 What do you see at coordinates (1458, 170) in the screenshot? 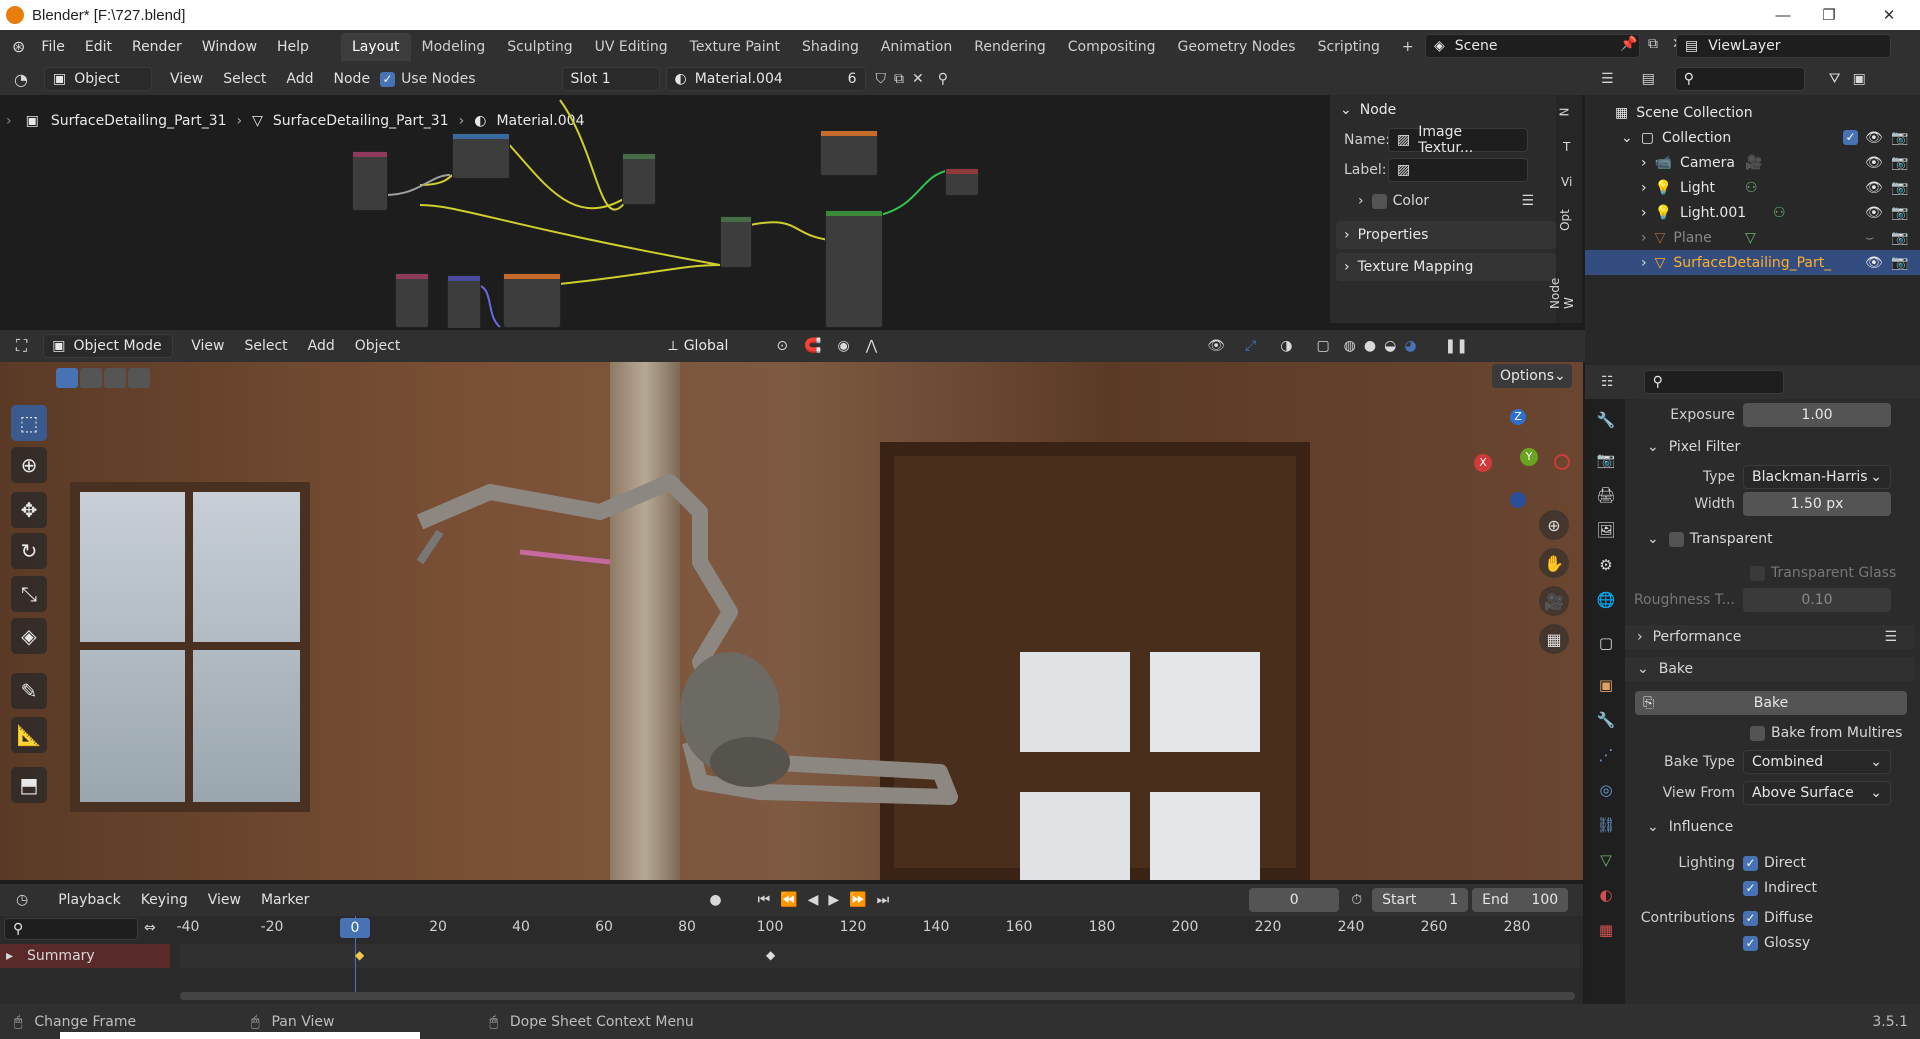
I see `node-label-field: ▨` at bounding box center [1458, 170].